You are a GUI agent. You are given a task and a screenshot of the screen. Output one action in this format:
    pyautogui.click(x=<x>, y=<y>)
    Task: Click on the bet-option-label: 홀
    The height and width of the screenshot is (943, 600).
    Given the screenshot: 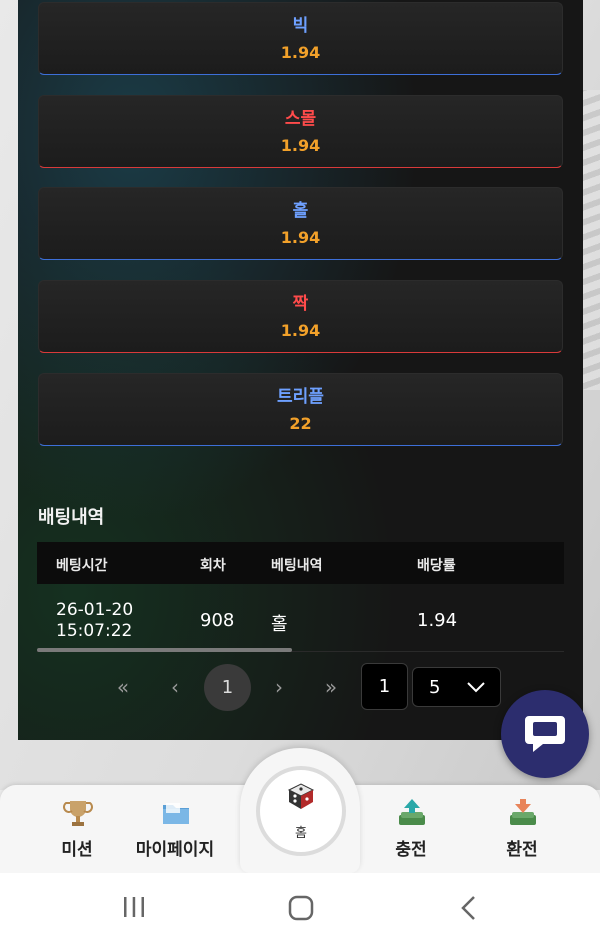 What is the action you would take?
    pyautogui.click(x=300, y=211)
    